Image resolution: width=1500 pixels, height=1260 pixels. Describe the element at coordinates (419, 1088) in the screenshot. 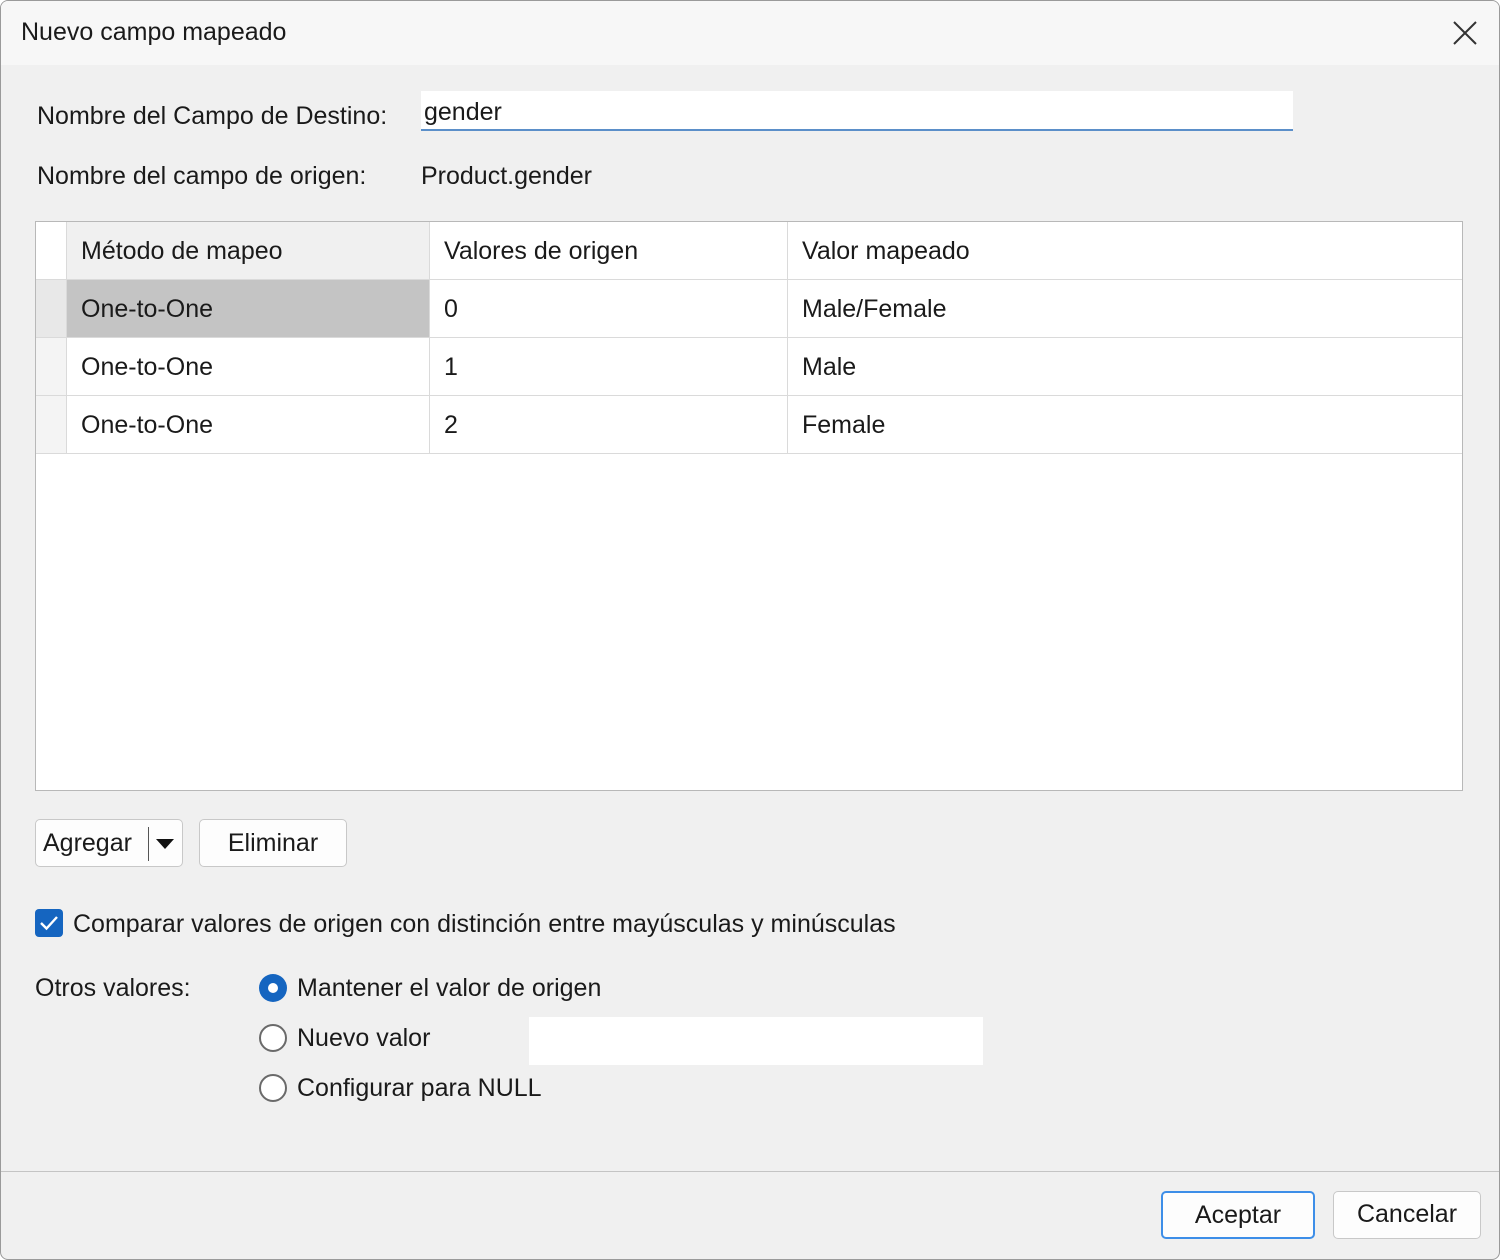

I see `set-null-label: Configurar para NULL` at that location.